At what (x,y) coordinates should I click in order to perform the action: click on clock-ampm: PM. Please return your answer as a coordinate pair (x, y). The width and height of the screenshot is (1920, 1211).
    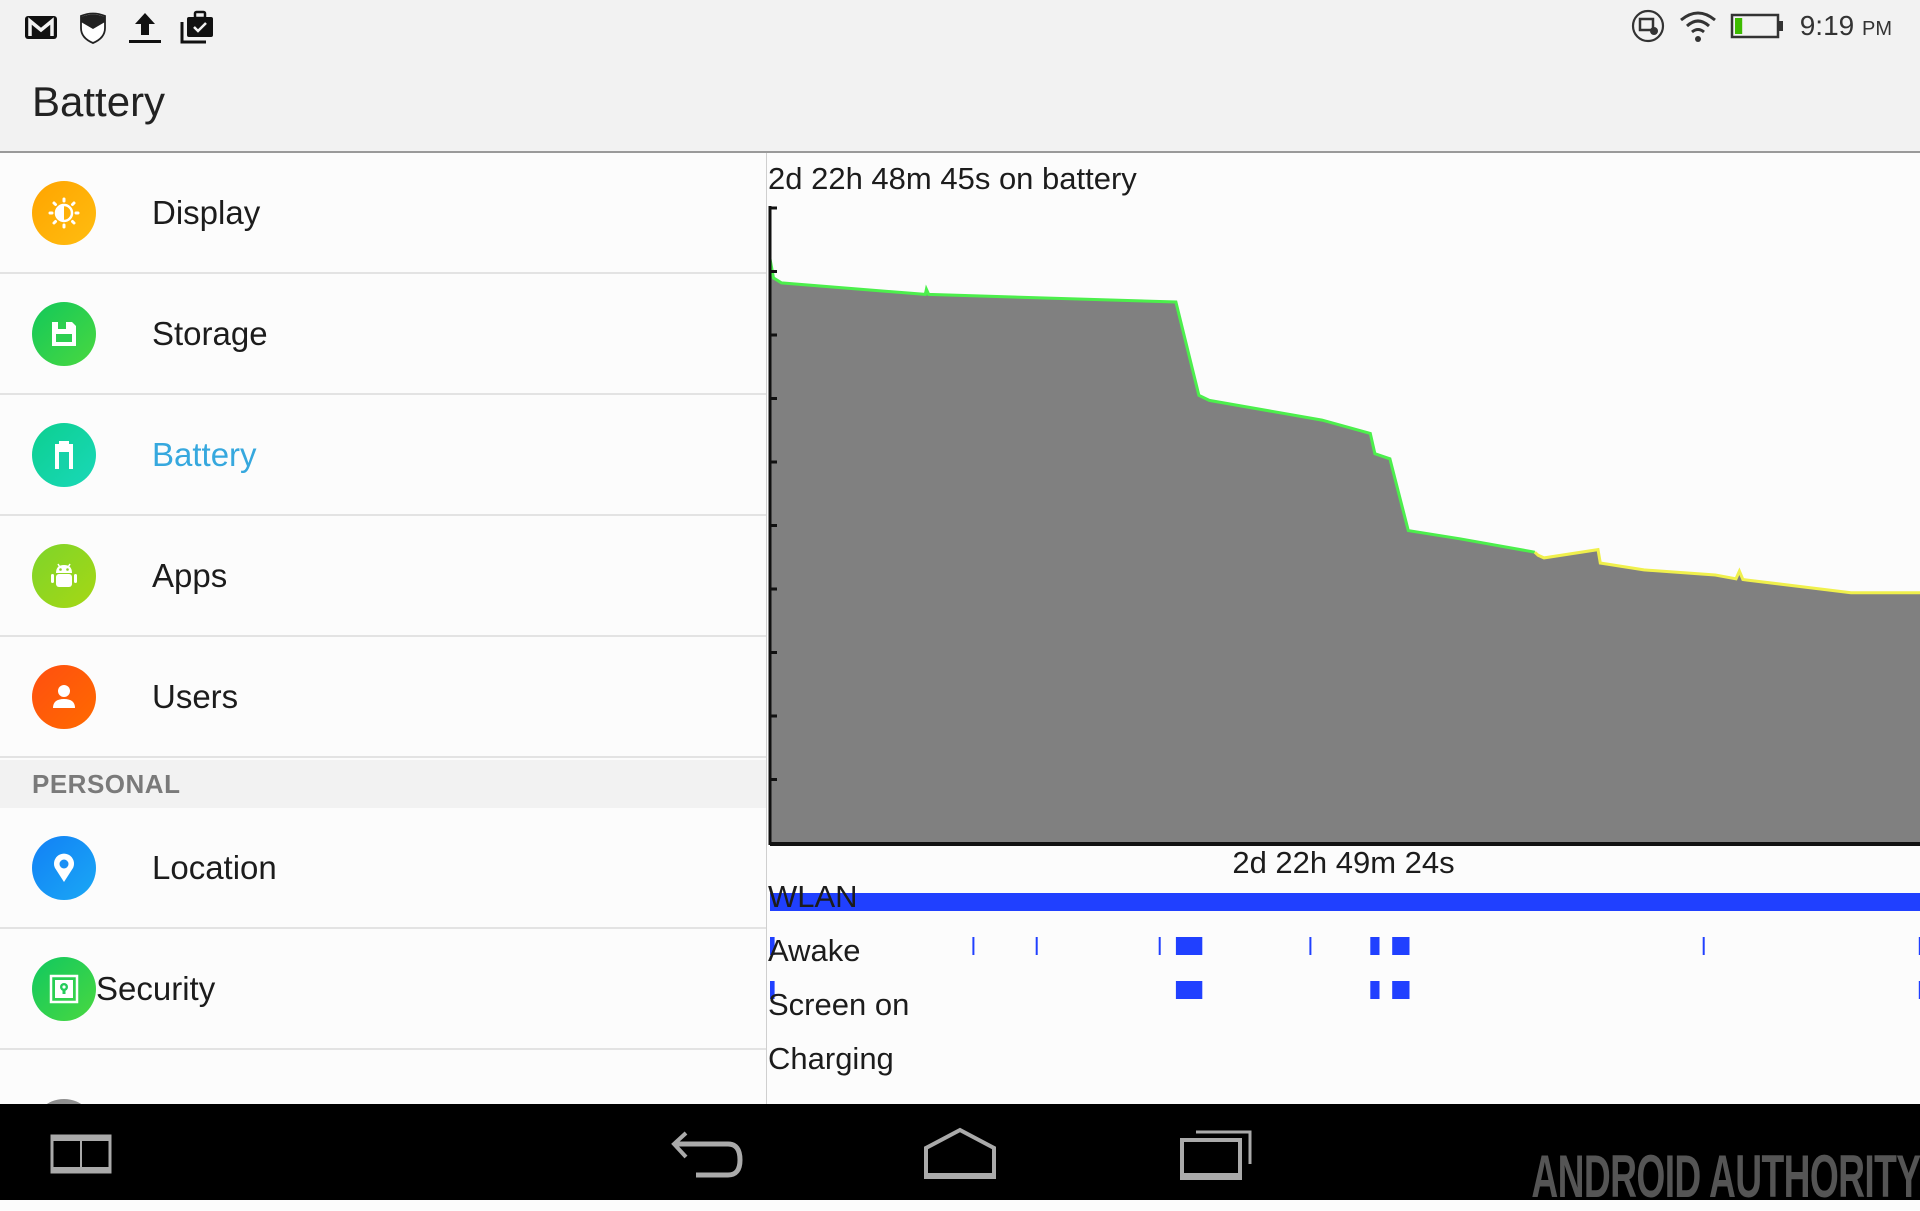
    Looking at the image, I should click on (1877, 29).